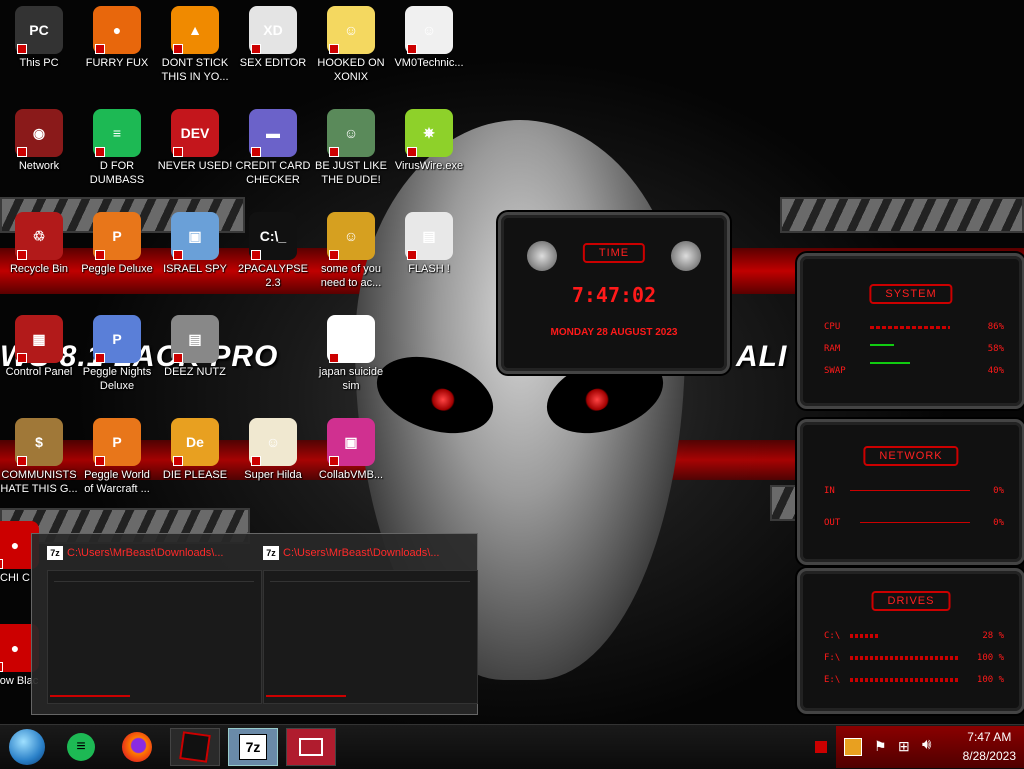 This screenshot has height=769, width=1024. What do you see at coordinates (990, 680) in the screenshot?
I see `drive-e-value: 100 %` at bounding box center [990, 680].